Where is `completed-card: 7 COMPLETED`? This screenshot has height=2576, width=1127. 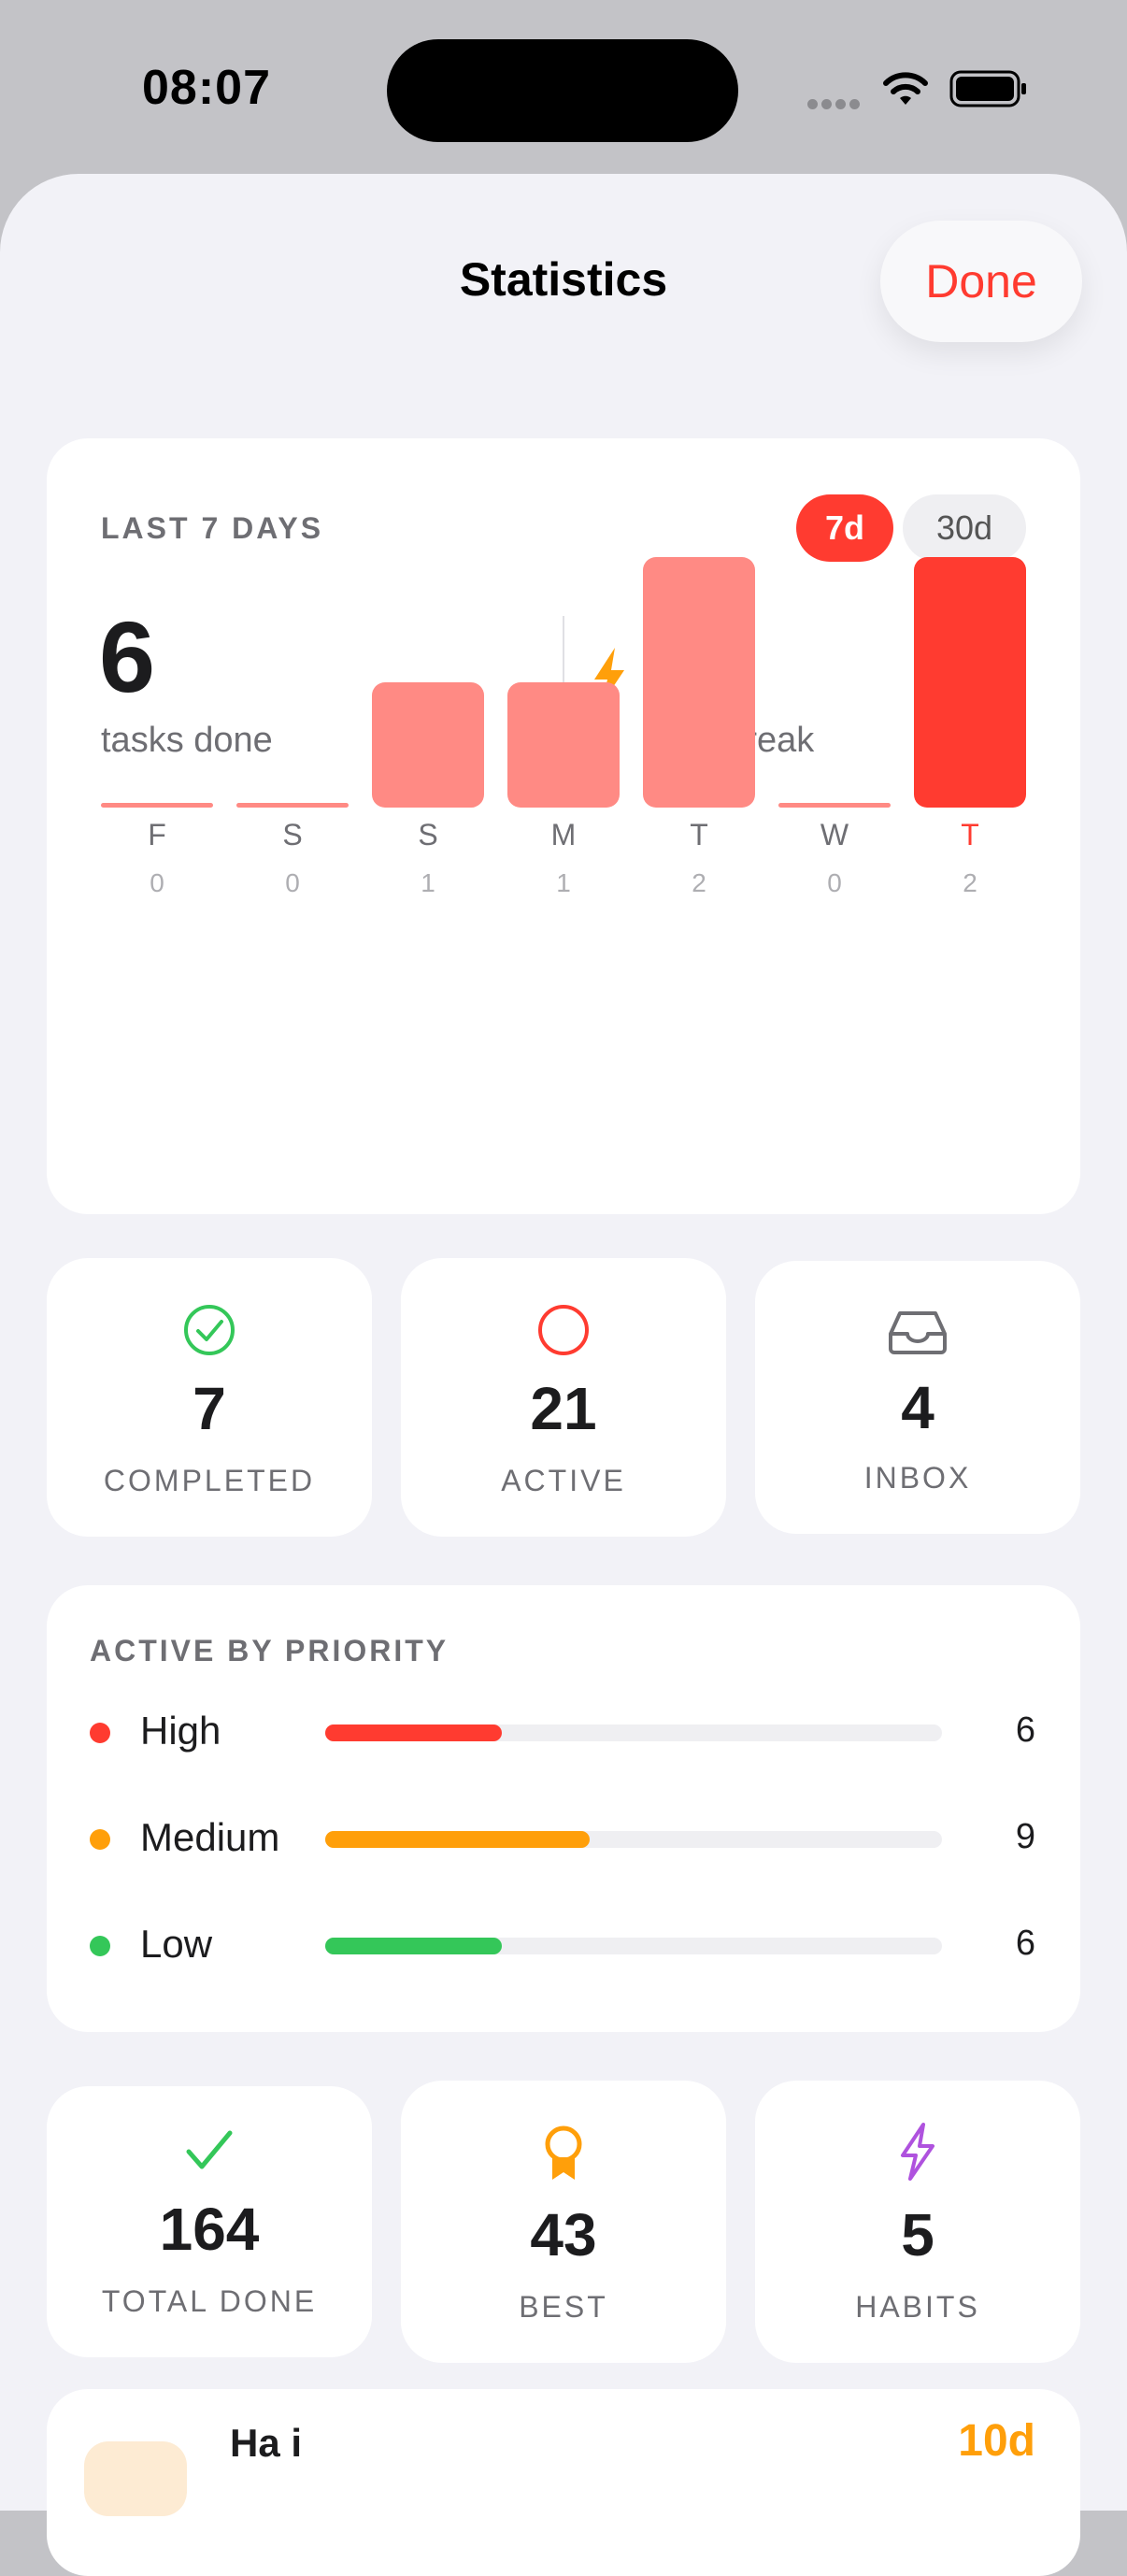
completed-card: 7 COMPLETED is located at coordinates (209, 1397).